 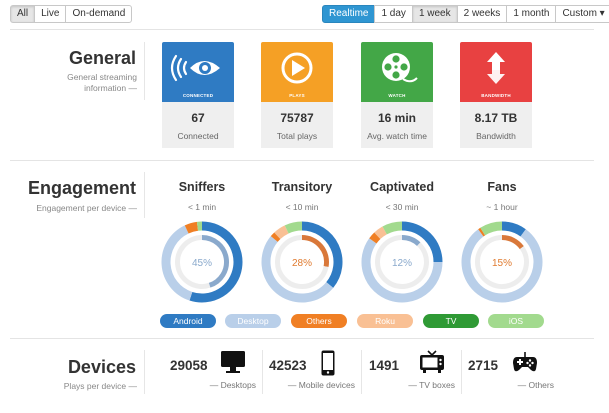 I want to click on device-label: — Desktops, so click(x=232, y=385).